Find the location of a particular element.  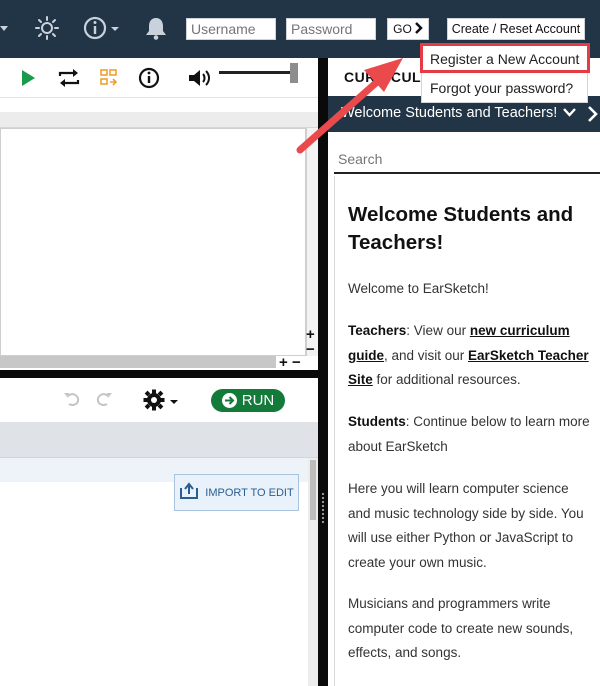

panel-divider-vertical is located at coordinates (323, 372).